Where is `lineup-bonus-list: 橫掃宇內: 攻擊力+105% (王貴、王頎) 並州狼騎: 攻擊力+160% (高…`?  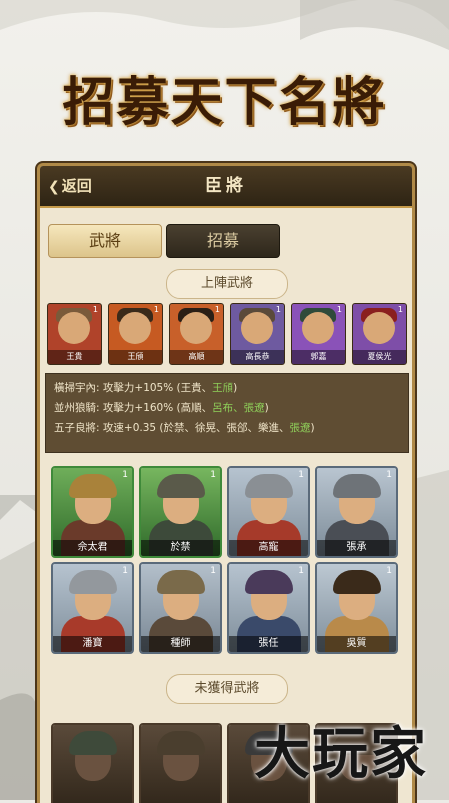 lineup-bonus-list: 橫掃宇內: 攻擊力+105% (王貴、王頎) 並州狼騎: 攻擊力+160% (高… is located at coordinates (227, 413).